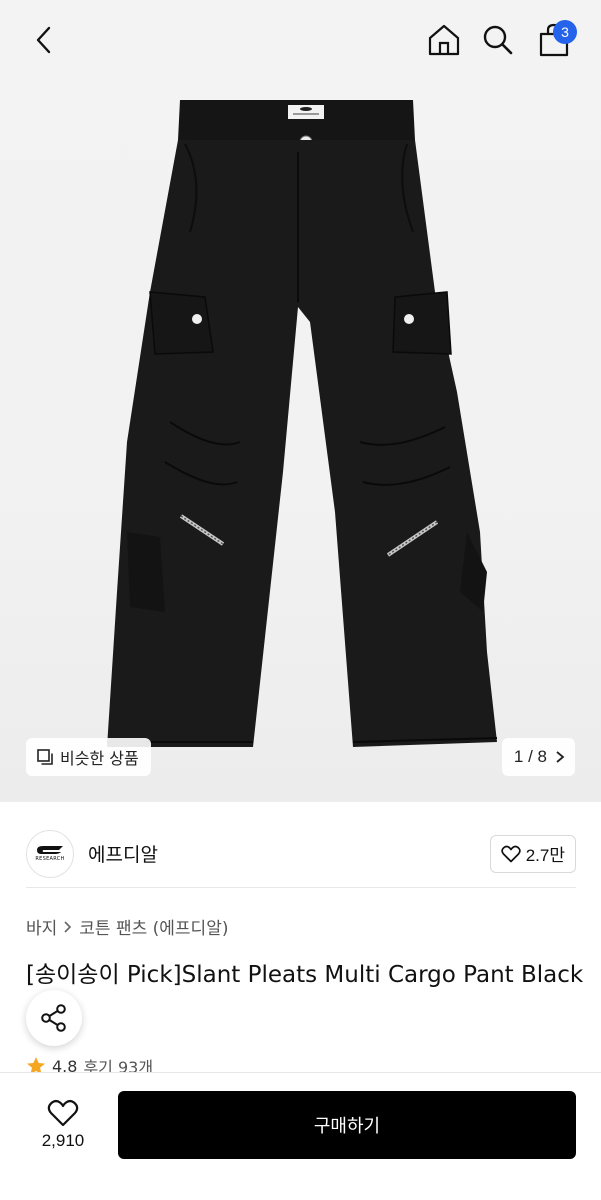 The height and width of the screenshot is (1200, 601). What do you see at coordinates (99, 758) in the screenshot?
I see `similar-products-label: 비슷한 상품` at bounding box center [99, 758].